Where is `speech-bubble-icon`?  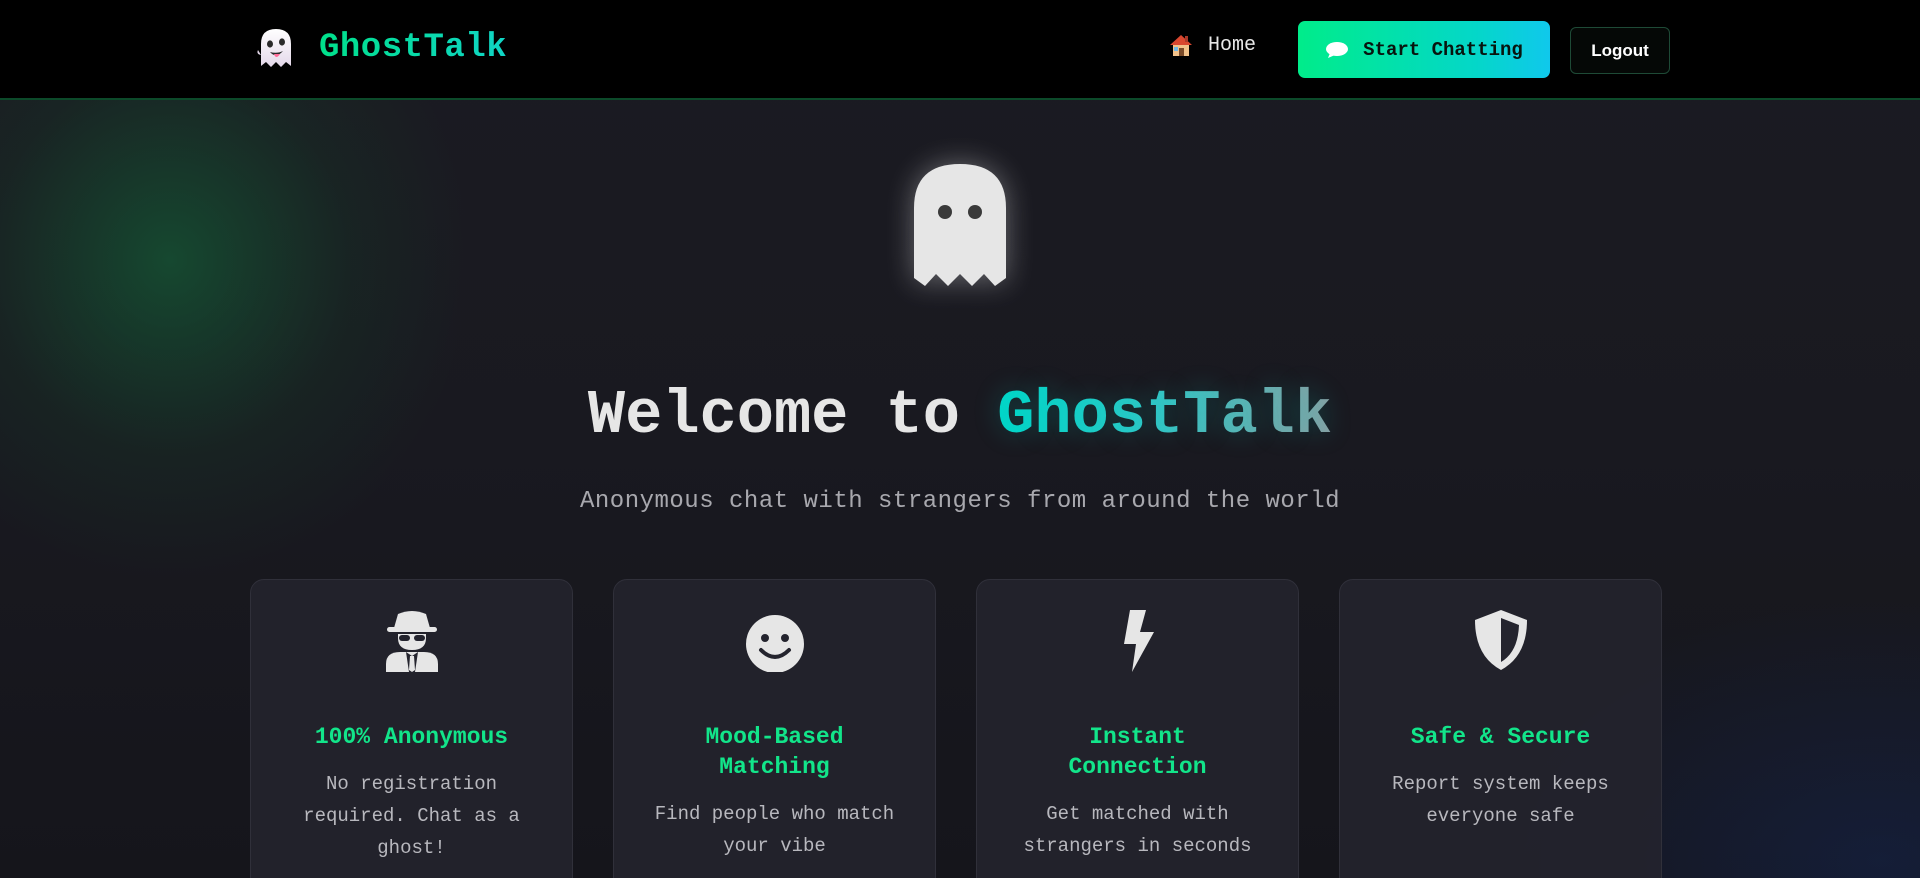 speech-bubble-icon is located at coordinates (1337, 49).